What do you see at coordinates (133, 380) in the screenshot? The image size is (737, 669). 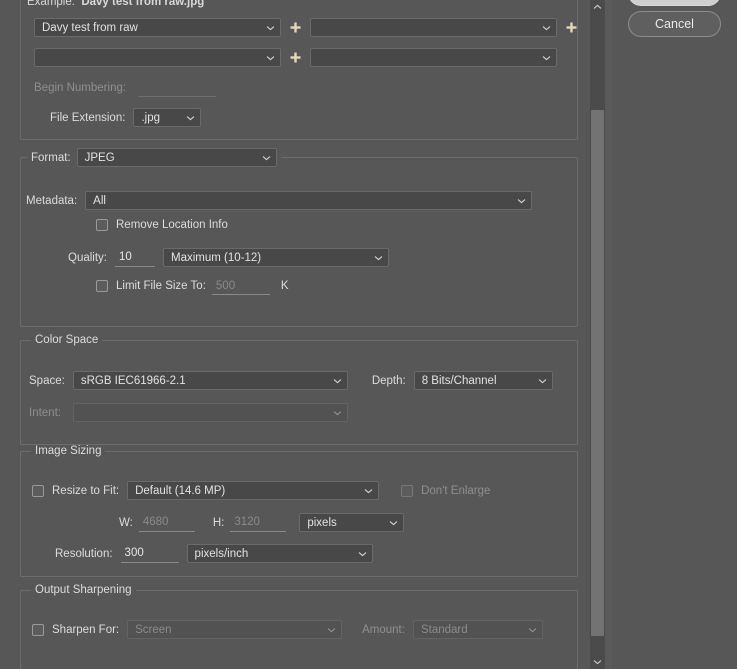 I see `space-value: sRGB IEC61966-2.1` at bounding box center [133, 380].